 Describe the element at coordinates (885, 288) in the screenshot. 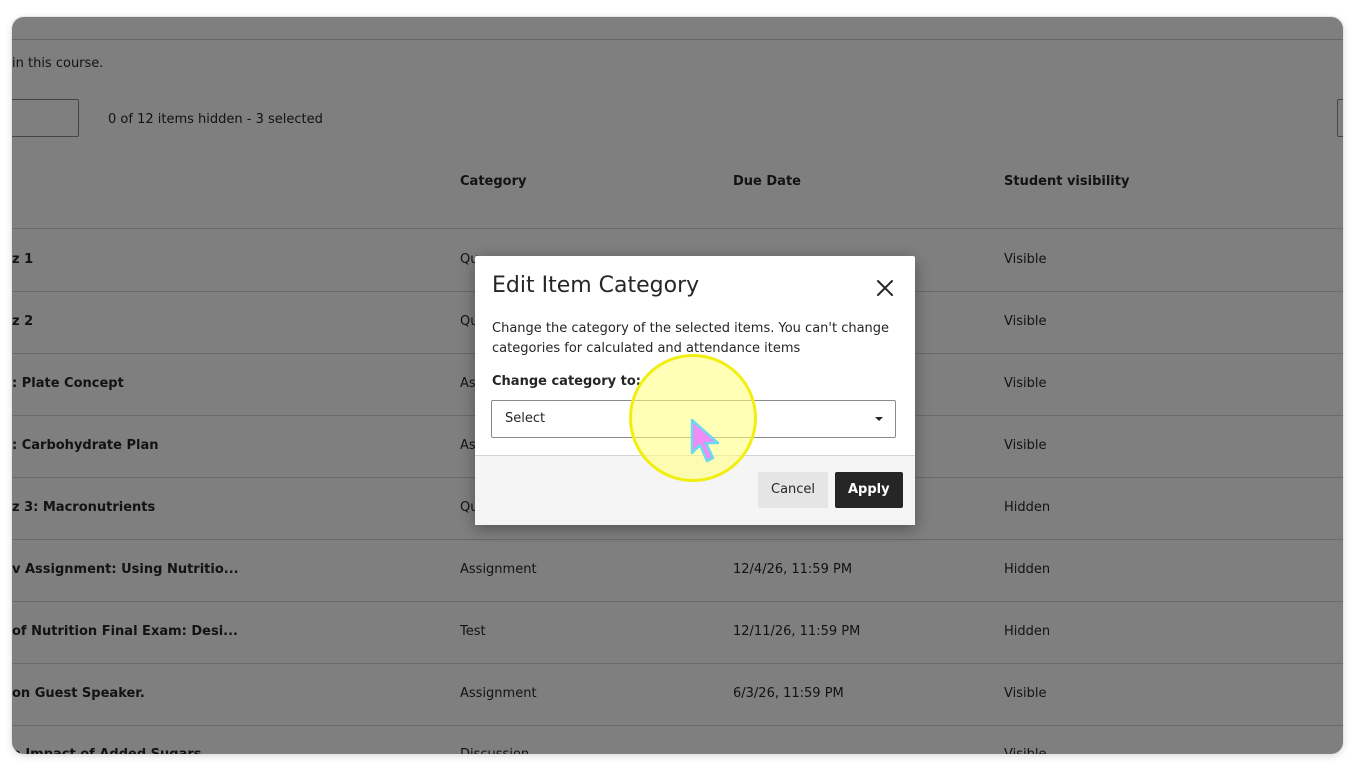

I see `close-icon` at that location.